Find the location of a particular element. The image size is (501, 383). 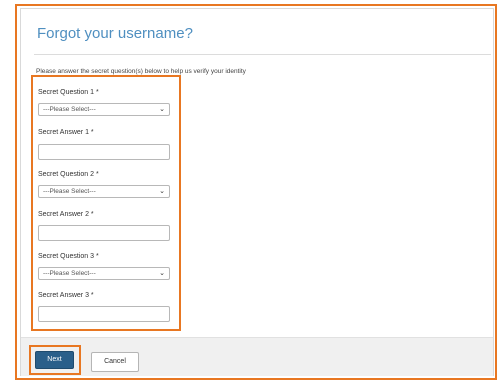

page-title: Forgot your username? is located at coordinates (115, 33).